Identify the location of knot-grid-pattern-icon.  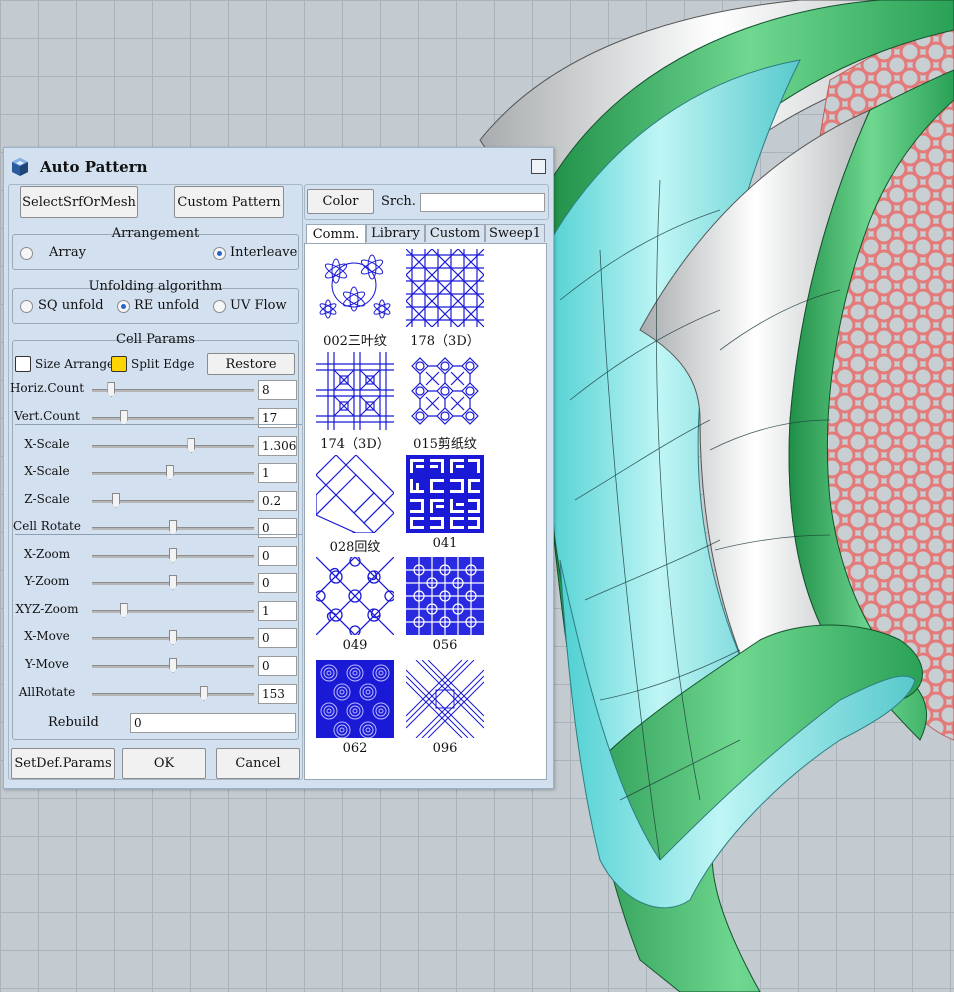
(445, 596).